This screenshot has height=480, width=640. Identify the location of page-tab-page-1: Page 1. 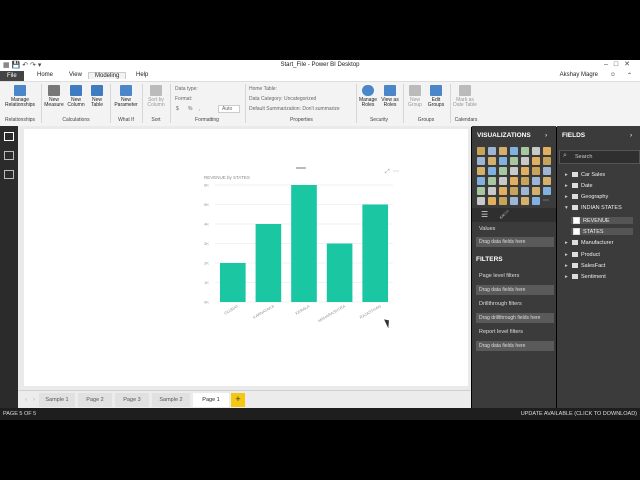
(211, 400).